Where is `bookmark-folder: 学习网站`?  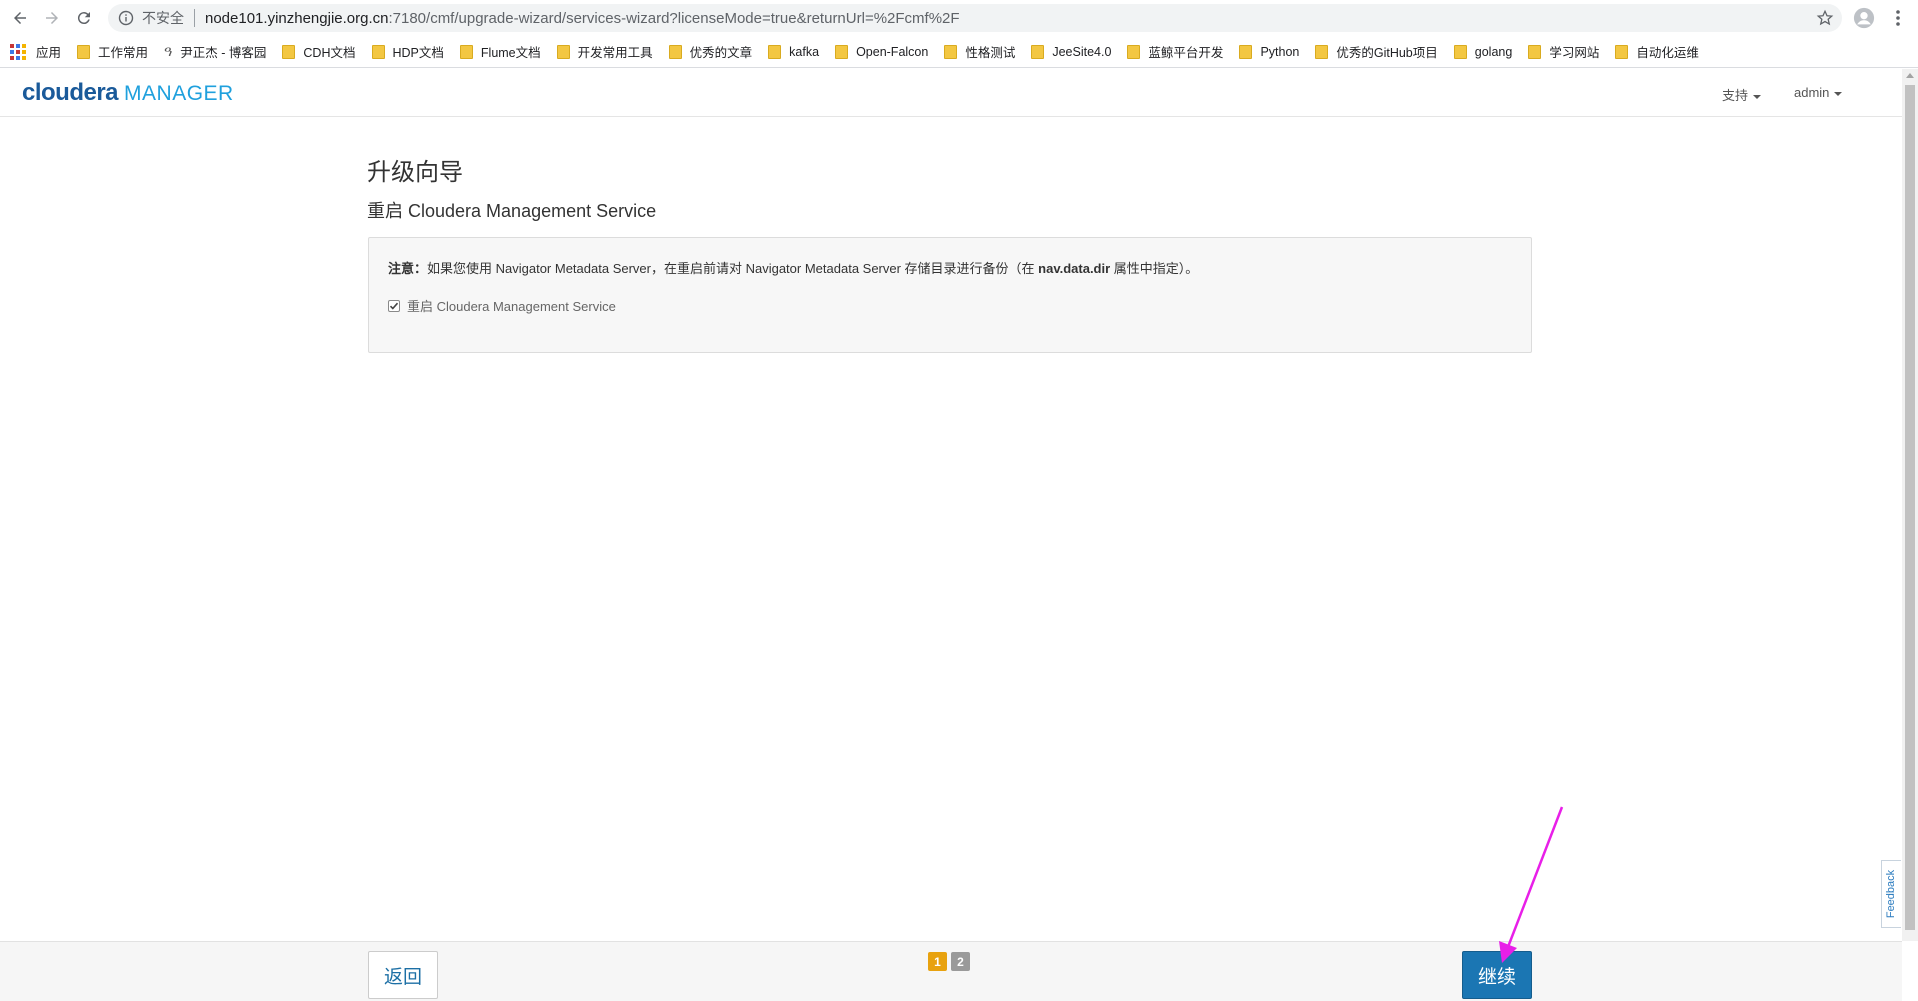
bookmark-folder: 学习网站 is located at coordinates (1563, 51).